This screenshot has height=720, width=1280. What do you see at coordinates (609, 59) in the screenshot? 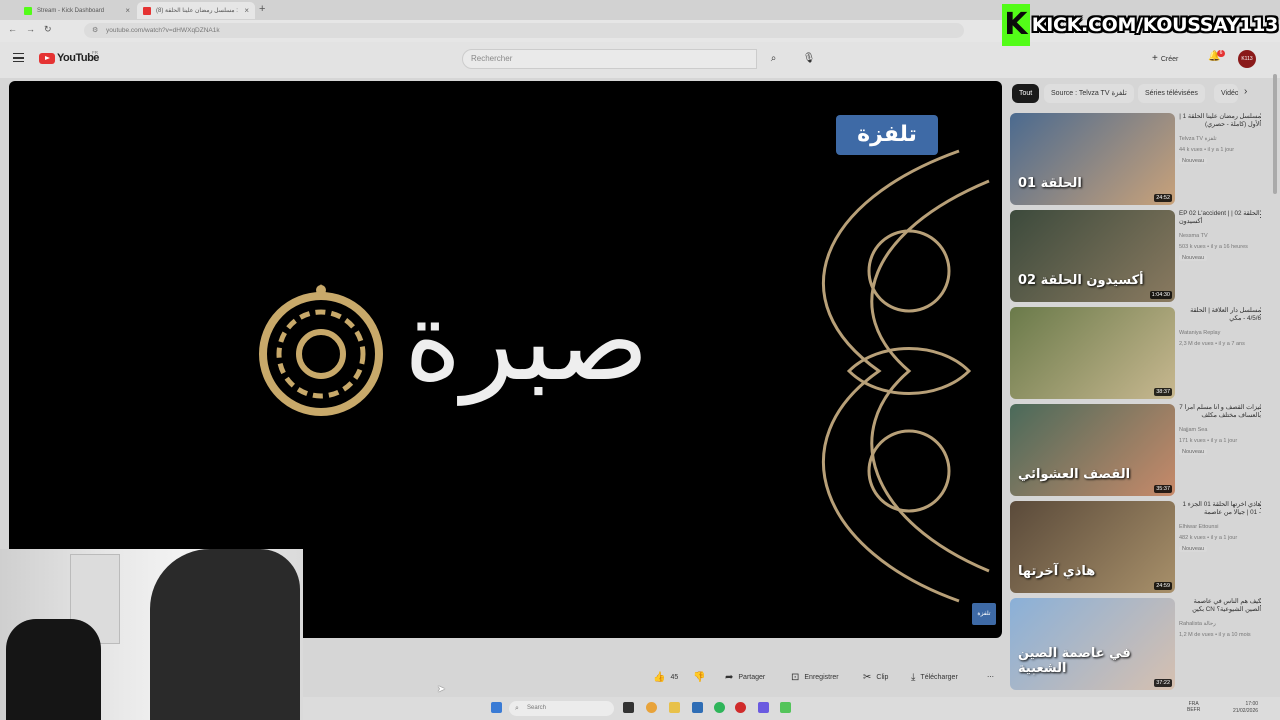
I see `search-input: Rechercher` at bounding box center [609, 59].